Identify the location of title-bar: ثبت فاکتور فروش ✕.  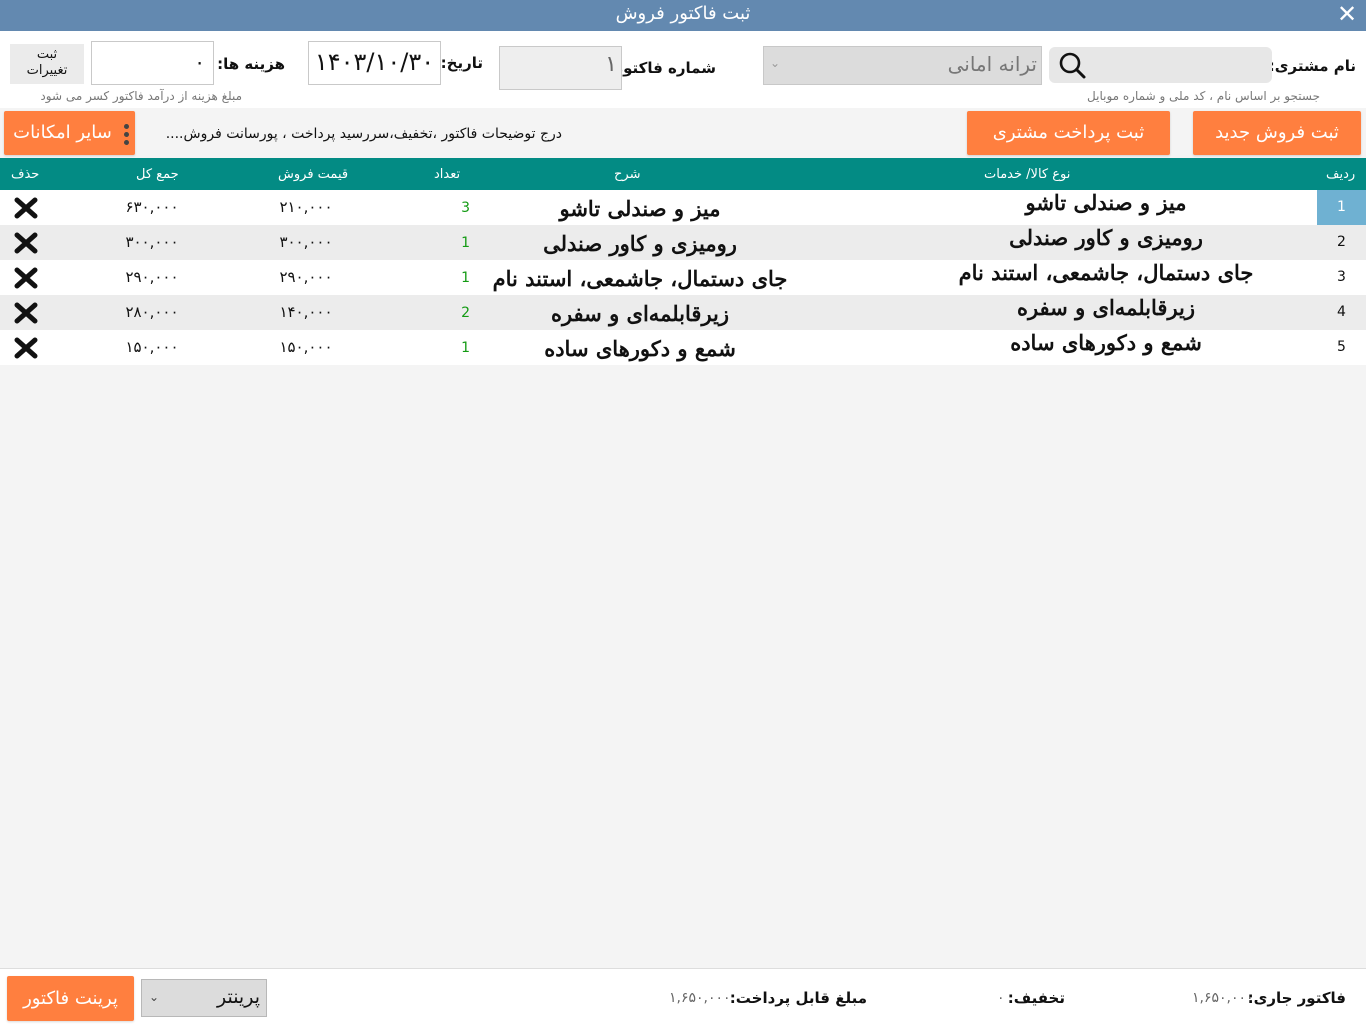
(683, 15).